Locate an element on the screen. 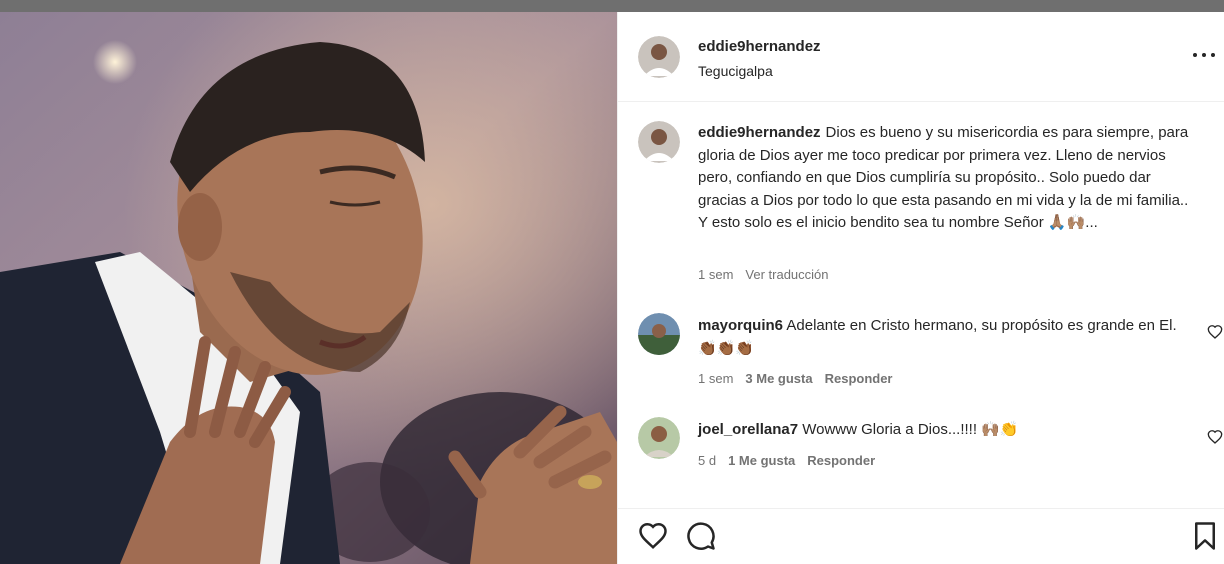 Image resolution: width=1224 pixels, height=564 pixels. bookmark-icon is located at coordinates (1205, 536).